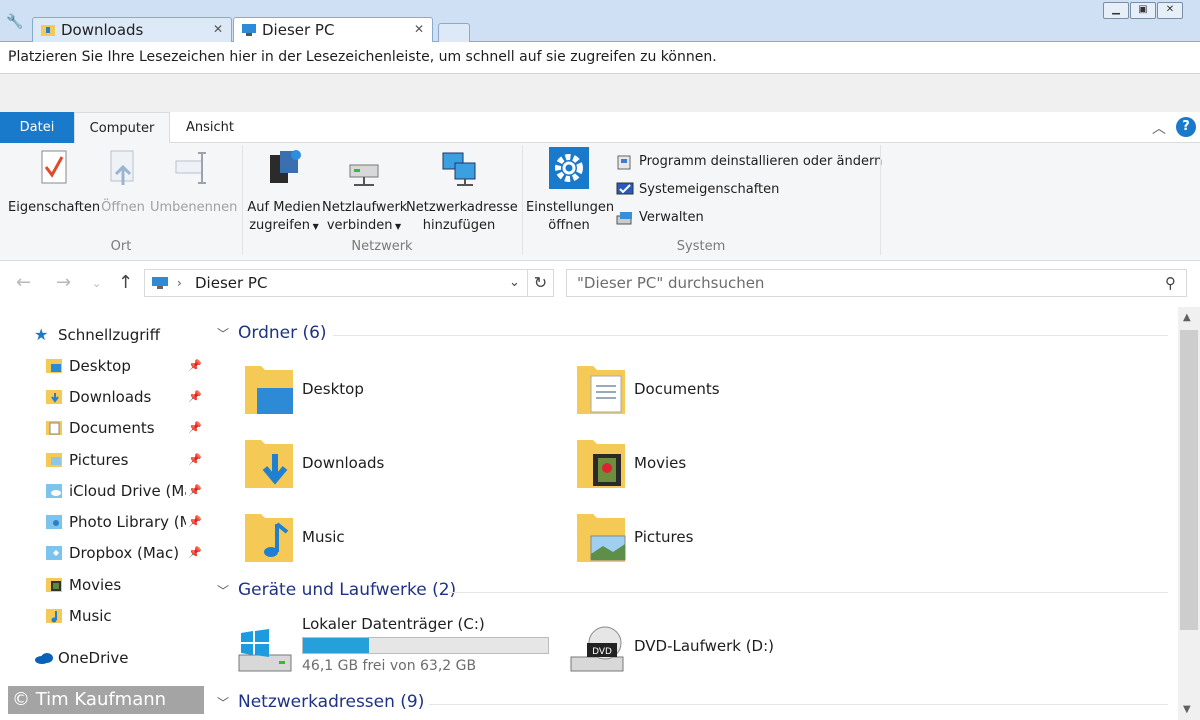  Describe the element at coordinates (336, 283) in the screenshot. I see `address-bar: › Dieser PC ⌄` at that location.